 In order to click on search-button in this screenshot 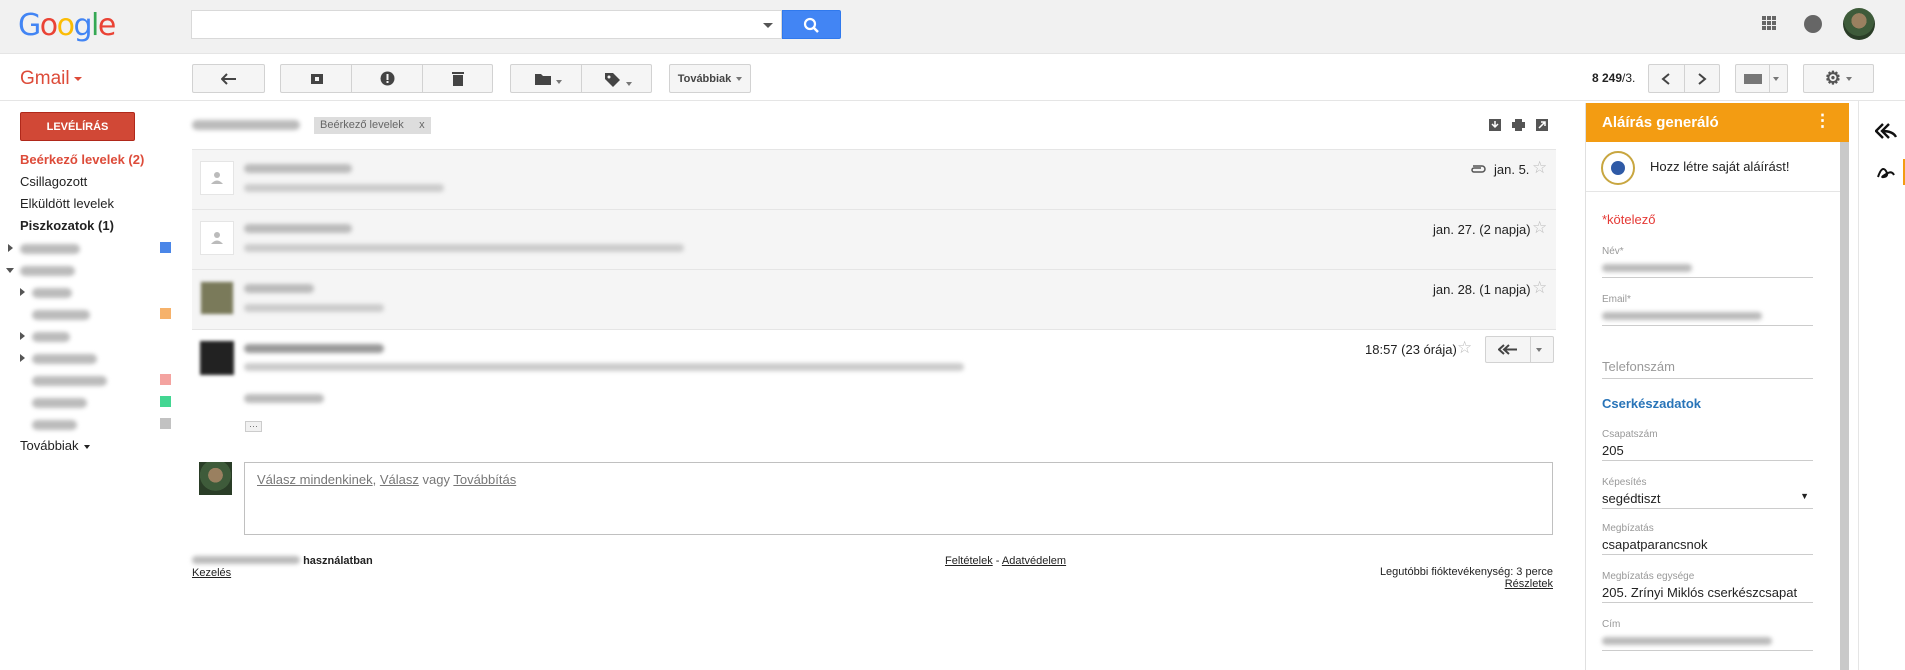, I will do `click(811, 24)`.